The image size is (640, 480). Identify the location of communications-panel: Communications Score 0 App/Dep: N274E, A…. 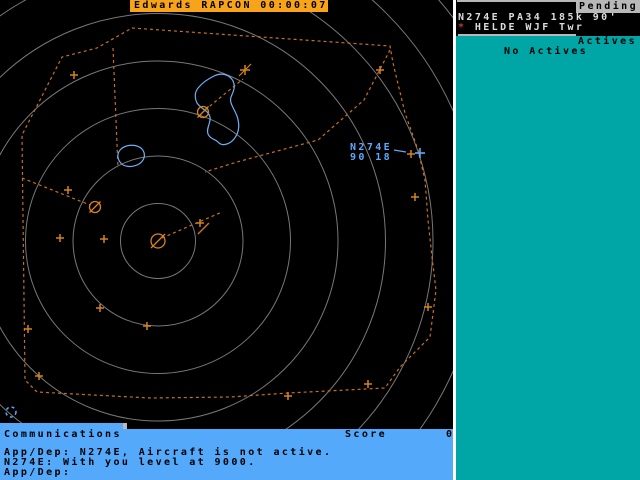
(226, 454).